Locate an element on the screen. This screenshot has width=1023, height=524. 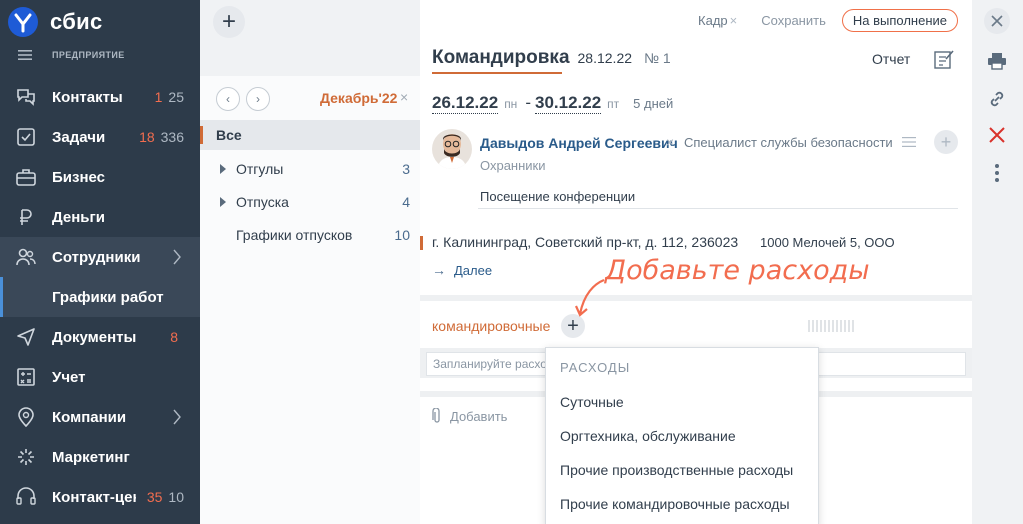
menu-item-other-production: Прочие производственные расходы is located at coordinates (676, 470).